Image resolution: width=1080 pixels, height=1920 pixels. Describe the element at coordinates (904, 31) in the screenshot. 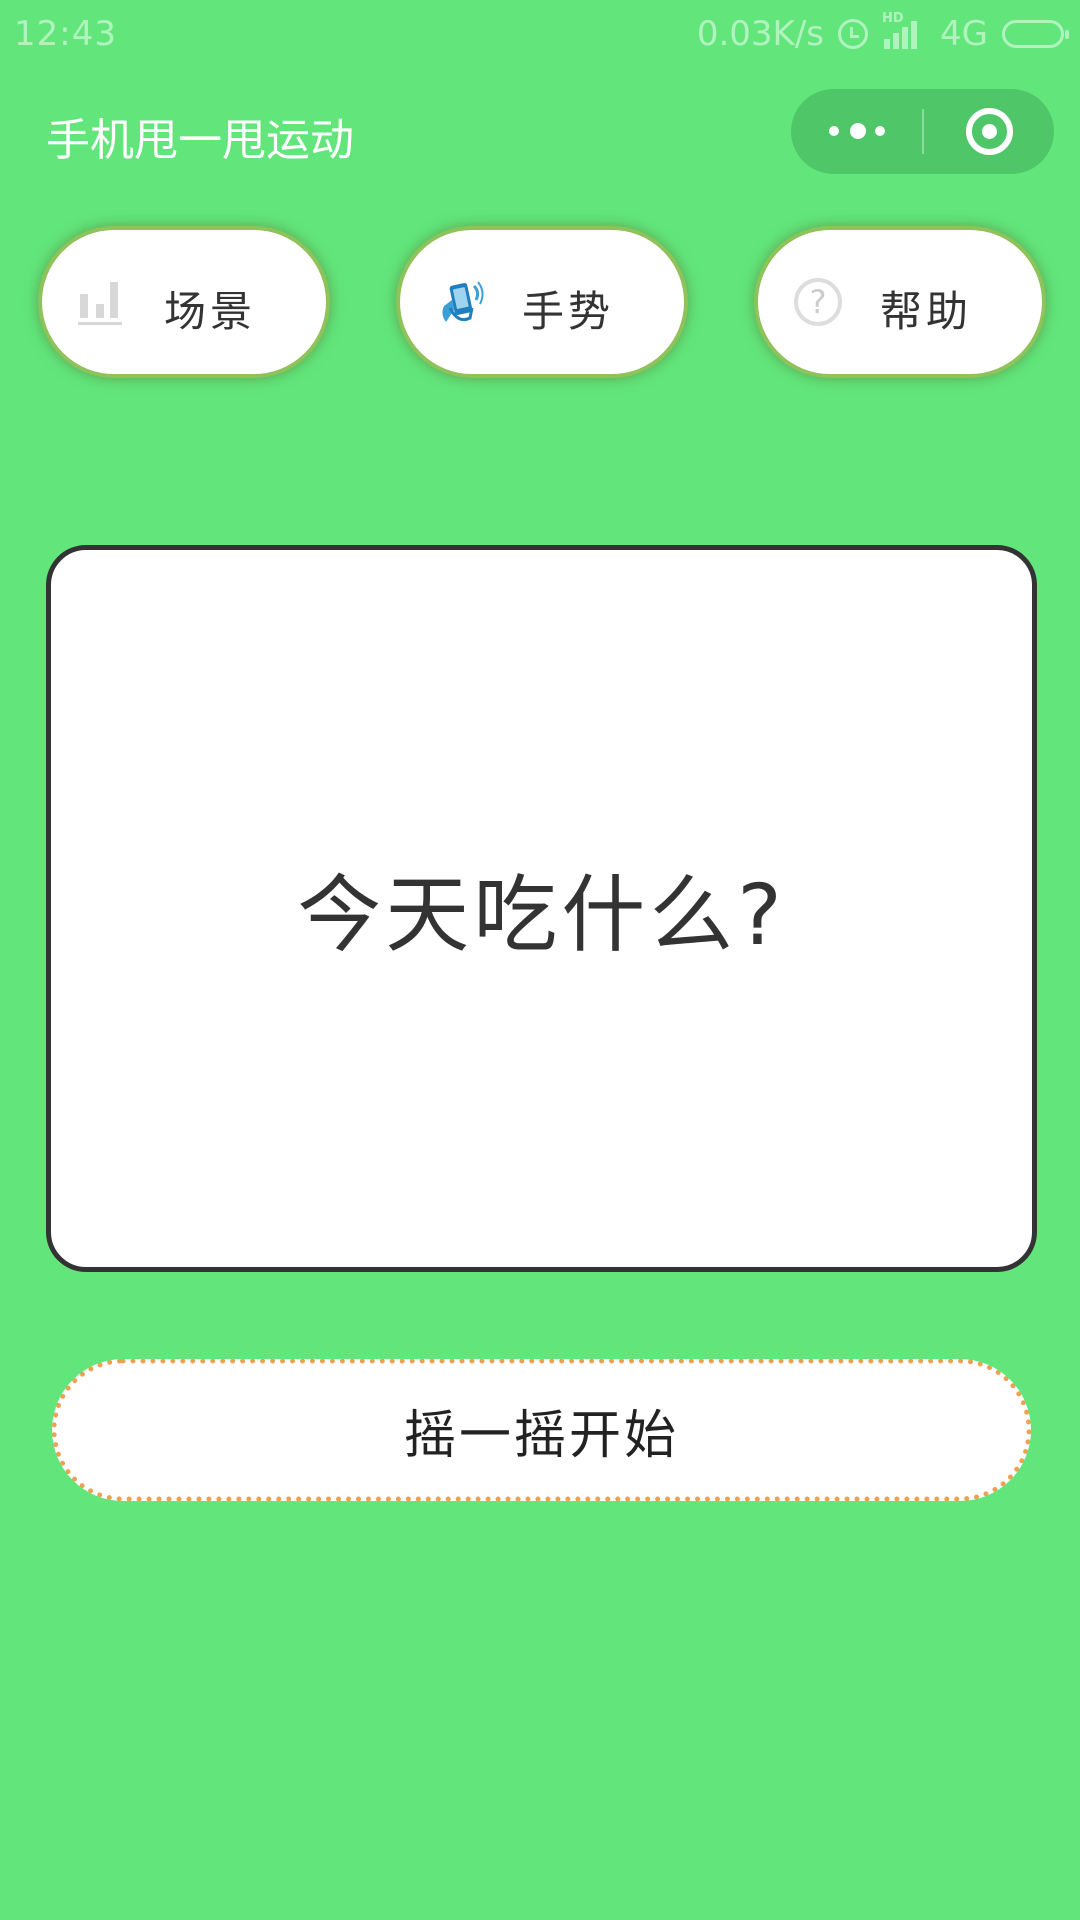

I see `signal-icon: HD` at that location.